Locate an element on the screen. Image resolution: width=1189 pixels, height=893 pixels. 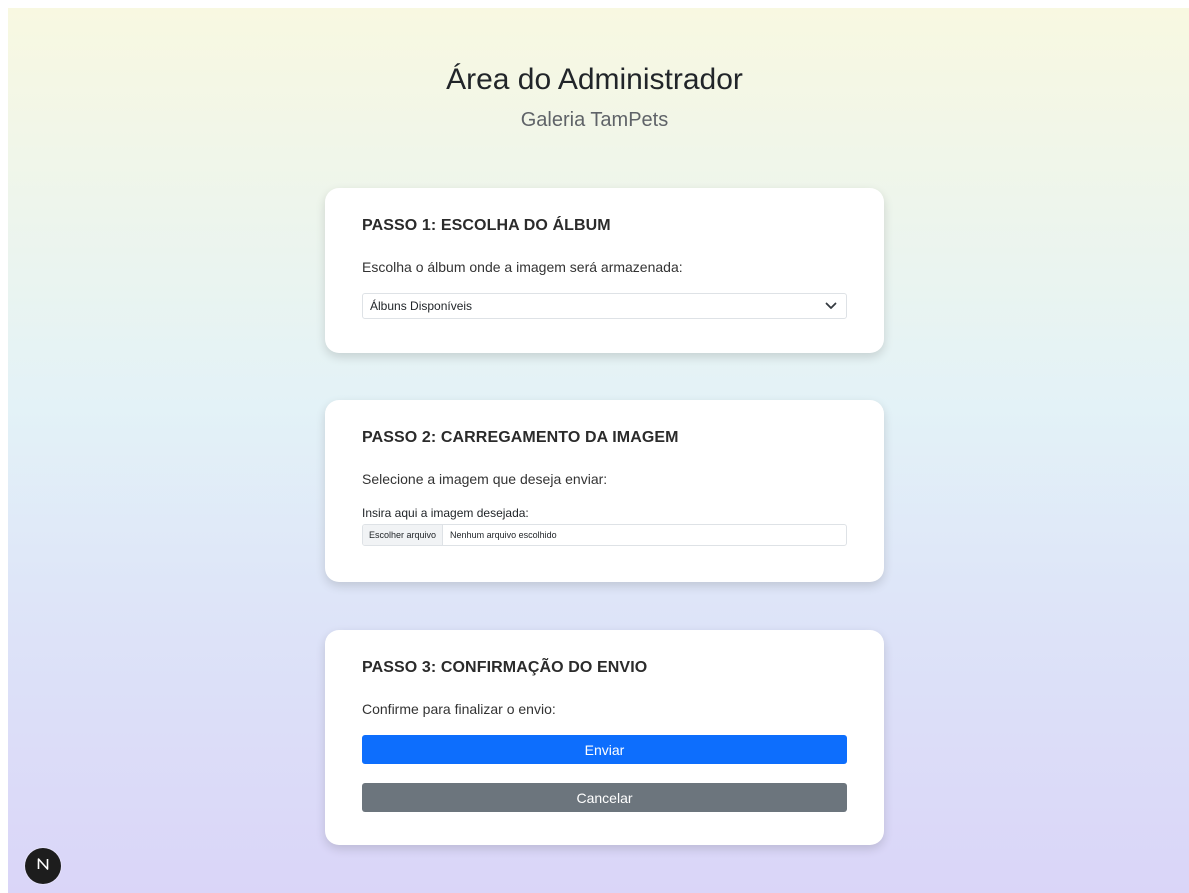
nextjs-dev-badge is located at coordinates (43, 866).